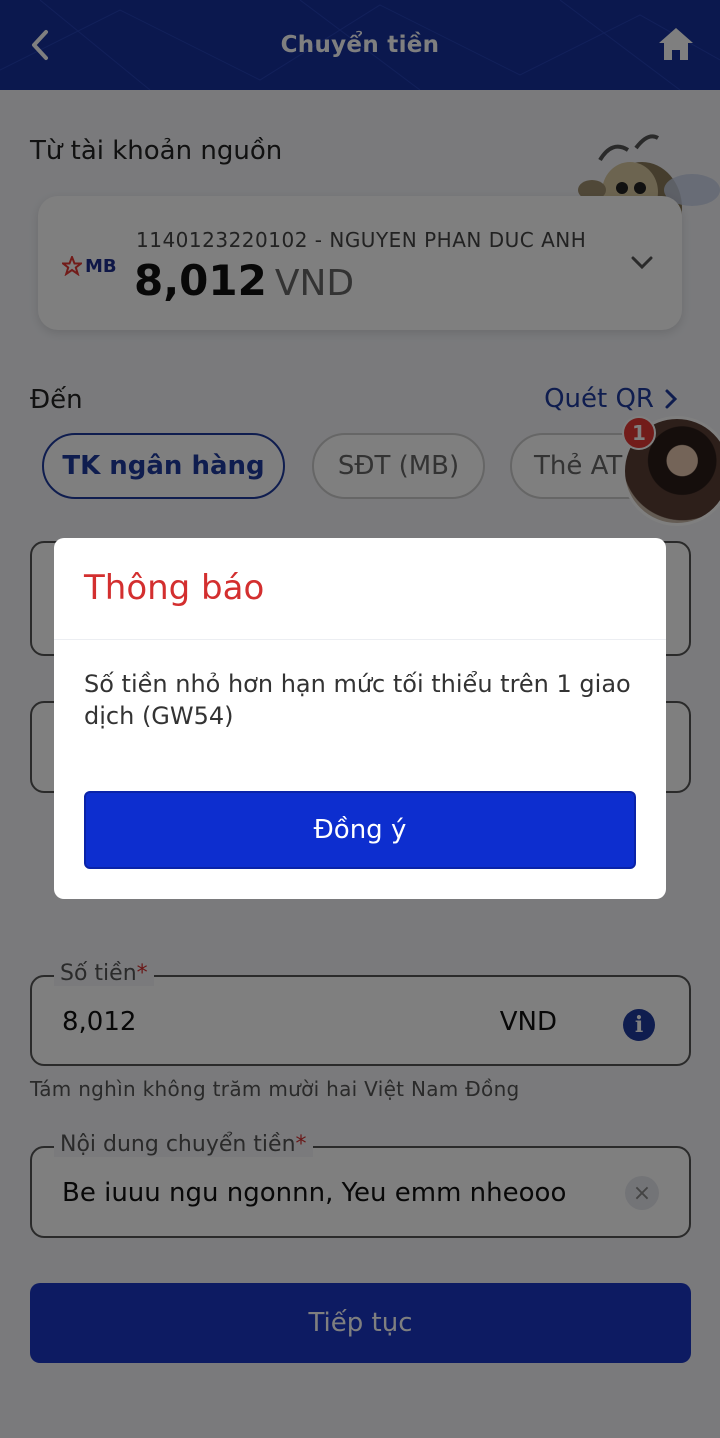 The width and height of the screenshot is (720, 1438). Describe the element at coordinates (174, 588) in the screenshot. I see `dialog-title: Thông báo` at that location.